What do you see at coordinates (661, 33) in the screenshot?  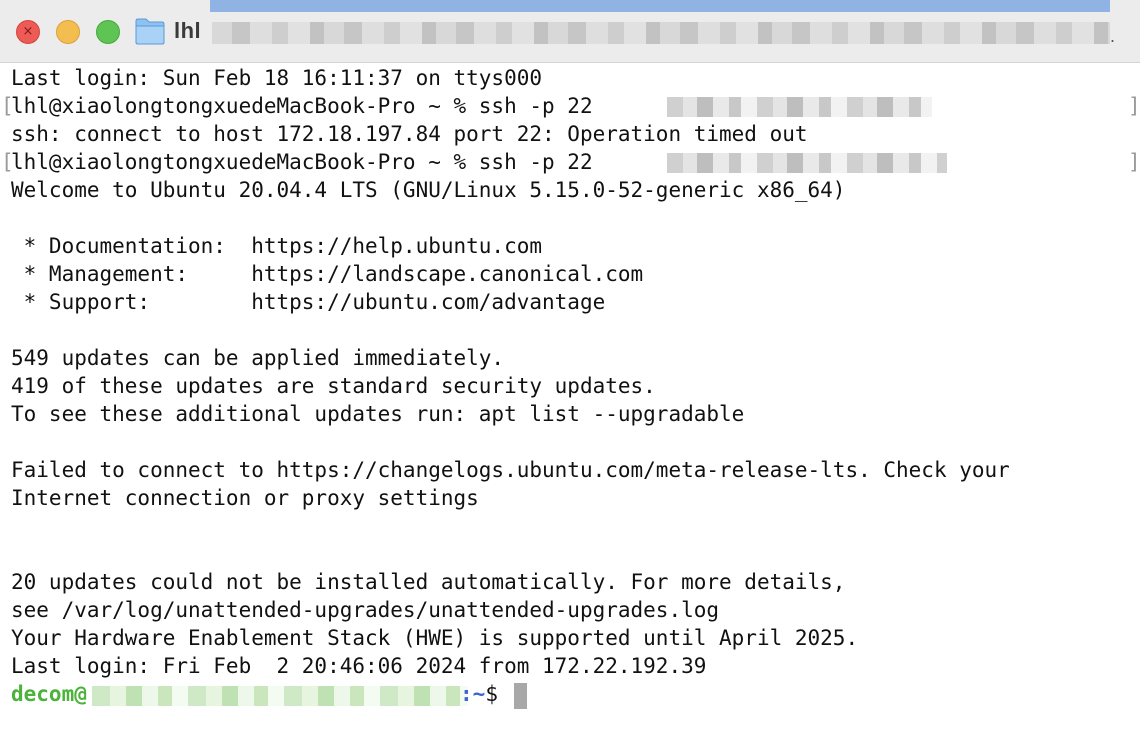 I see `redacted-title` at bounding box center [661, 33].